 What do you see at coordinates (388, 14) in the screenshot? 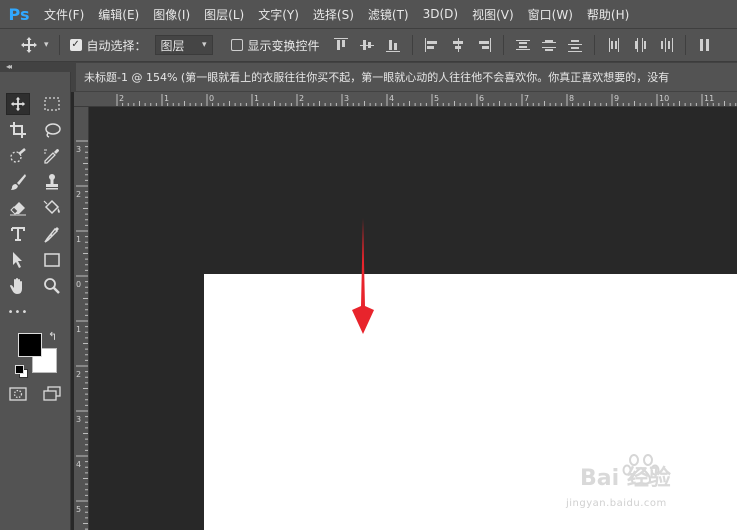
I see `menu-filter: 滤镜(T)` at bounding box center [388, 14].